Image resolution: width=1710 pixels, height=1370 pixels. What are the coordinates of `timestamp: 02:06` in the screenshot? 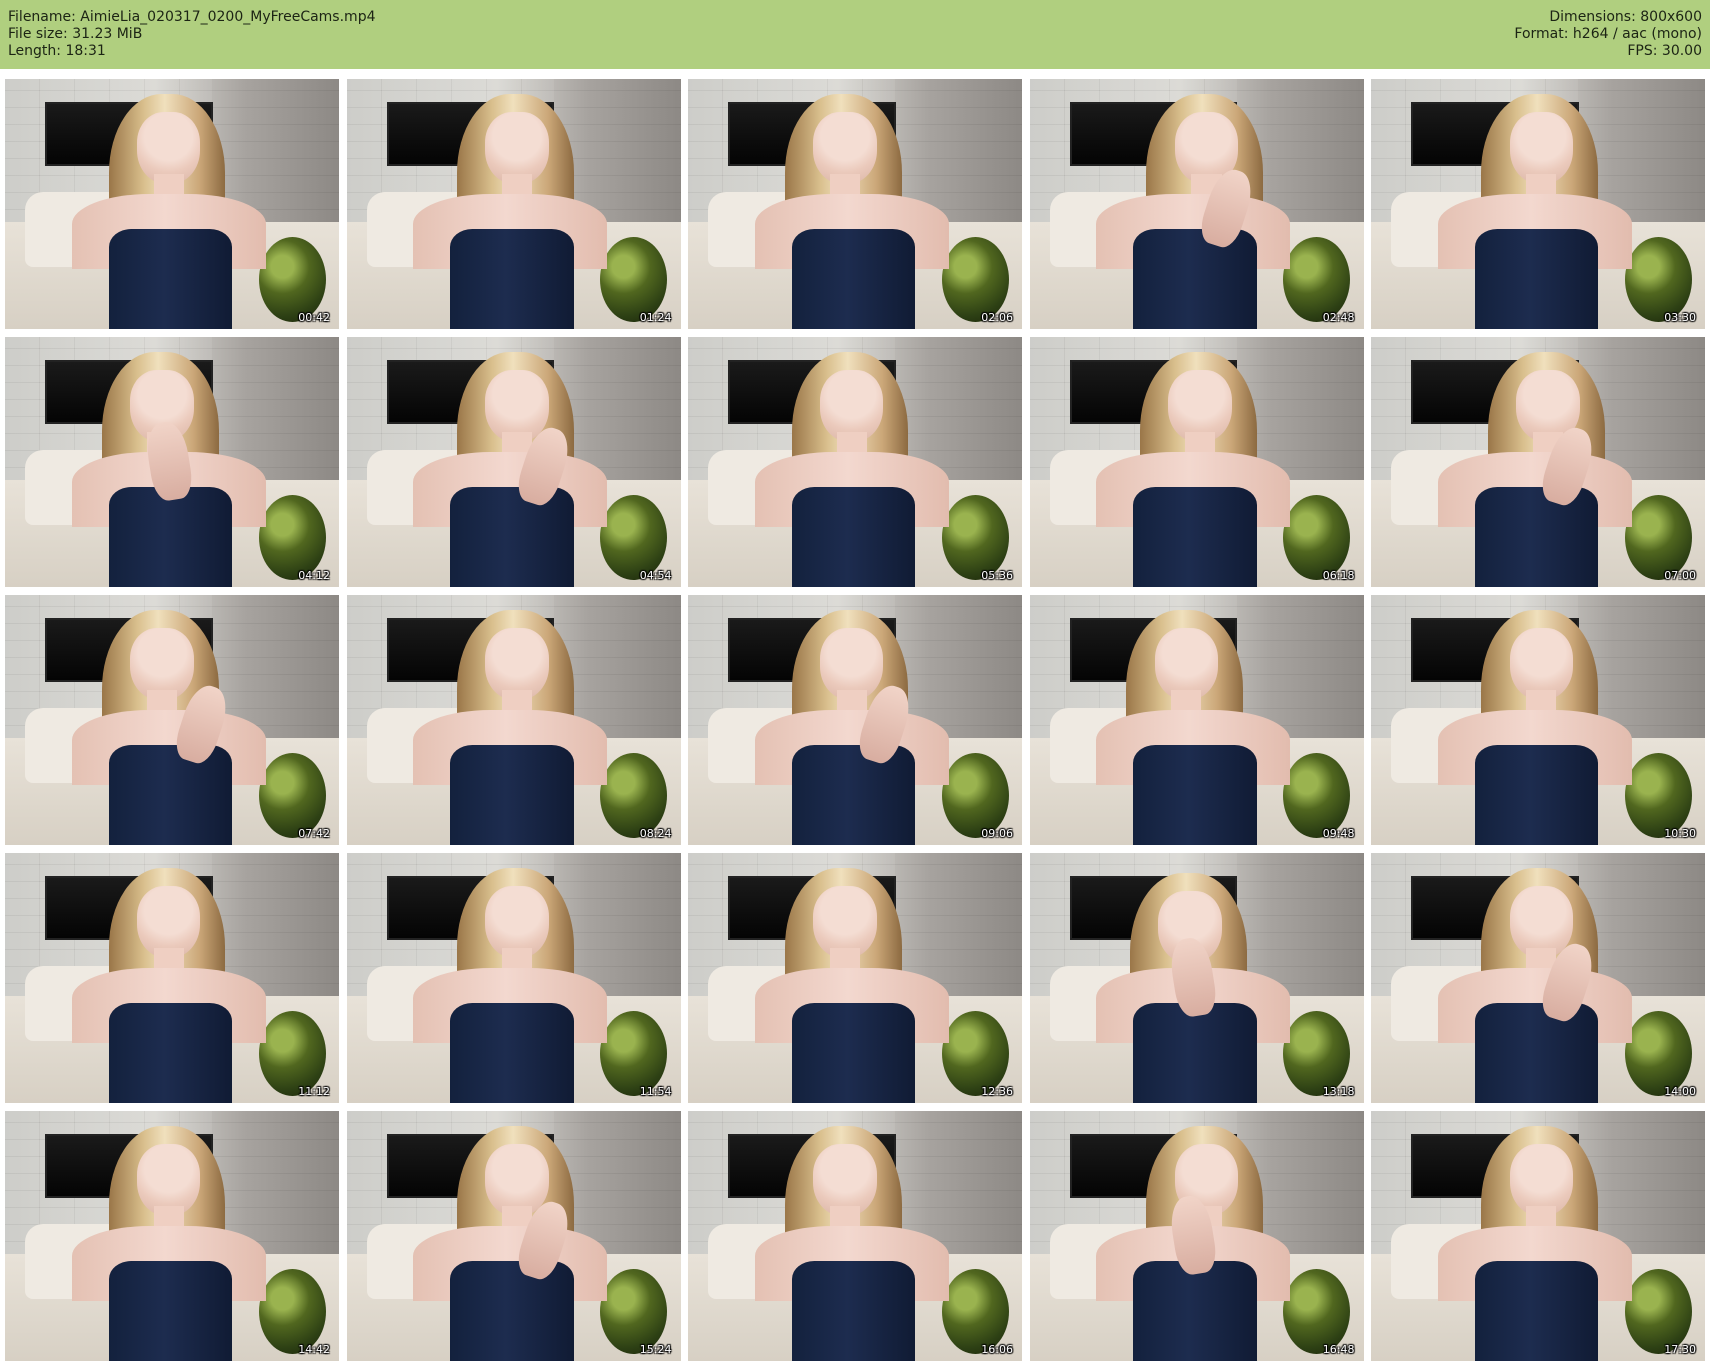 It's located at (997, 317).